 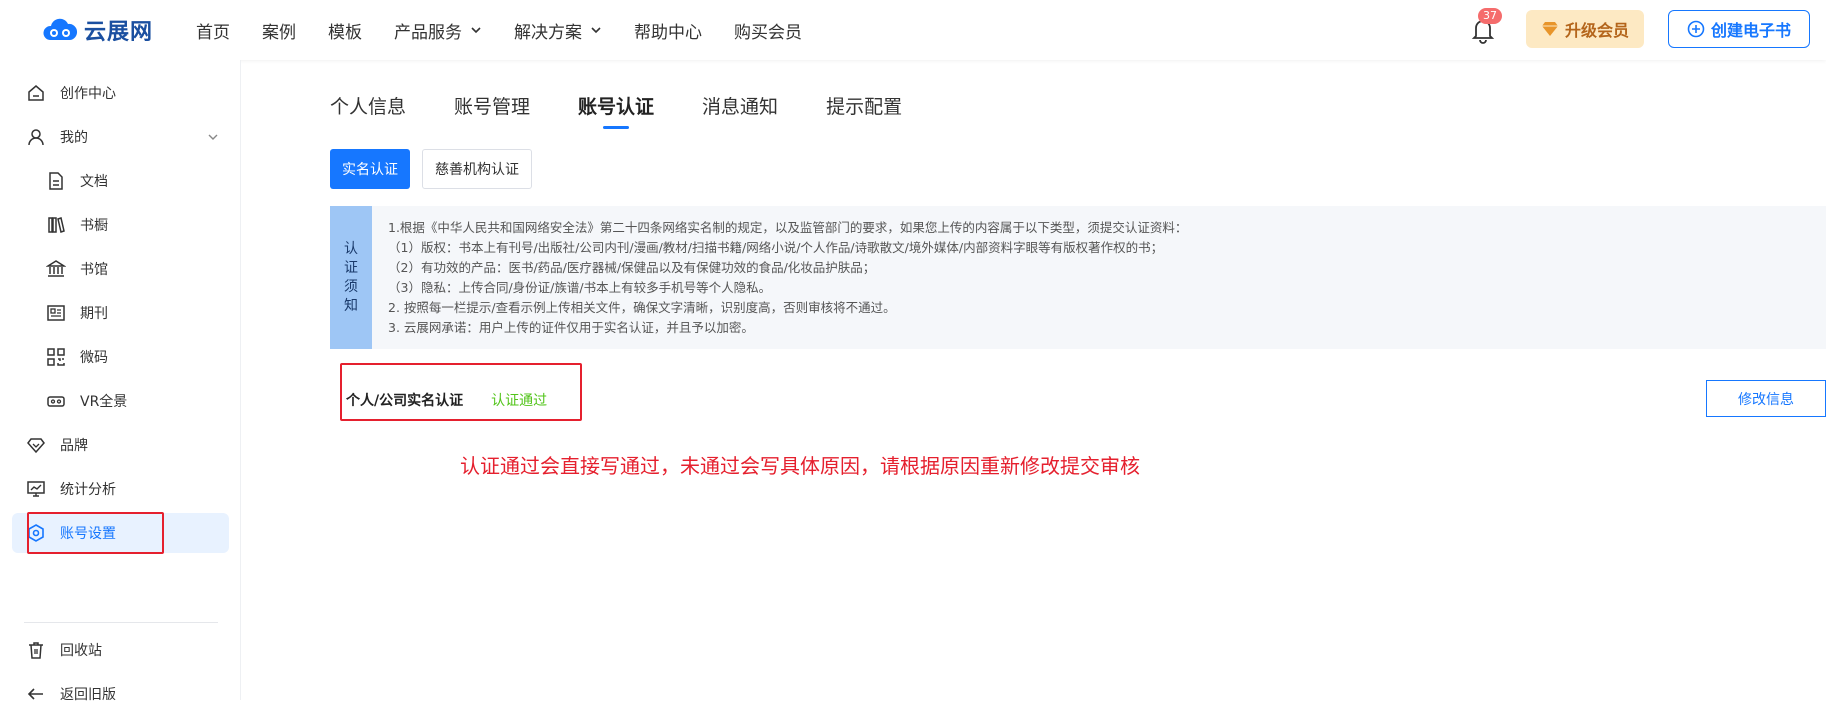 I want to click on sidebar: 创作中心 我的 文档 书橱 书馆 期刊 微码 VR全景 品牌 统计分析 账号设置, so click(x=120, y=381).